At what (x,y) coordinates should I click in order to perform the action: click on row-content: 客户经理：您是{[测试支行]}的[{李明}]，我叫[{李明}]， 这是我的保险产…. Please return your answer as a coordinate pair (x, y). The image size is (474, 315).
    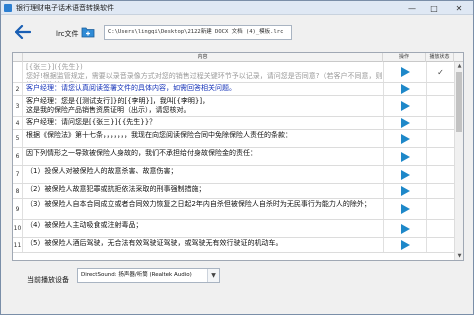
    Looking at the image, I should click on (118, 105).